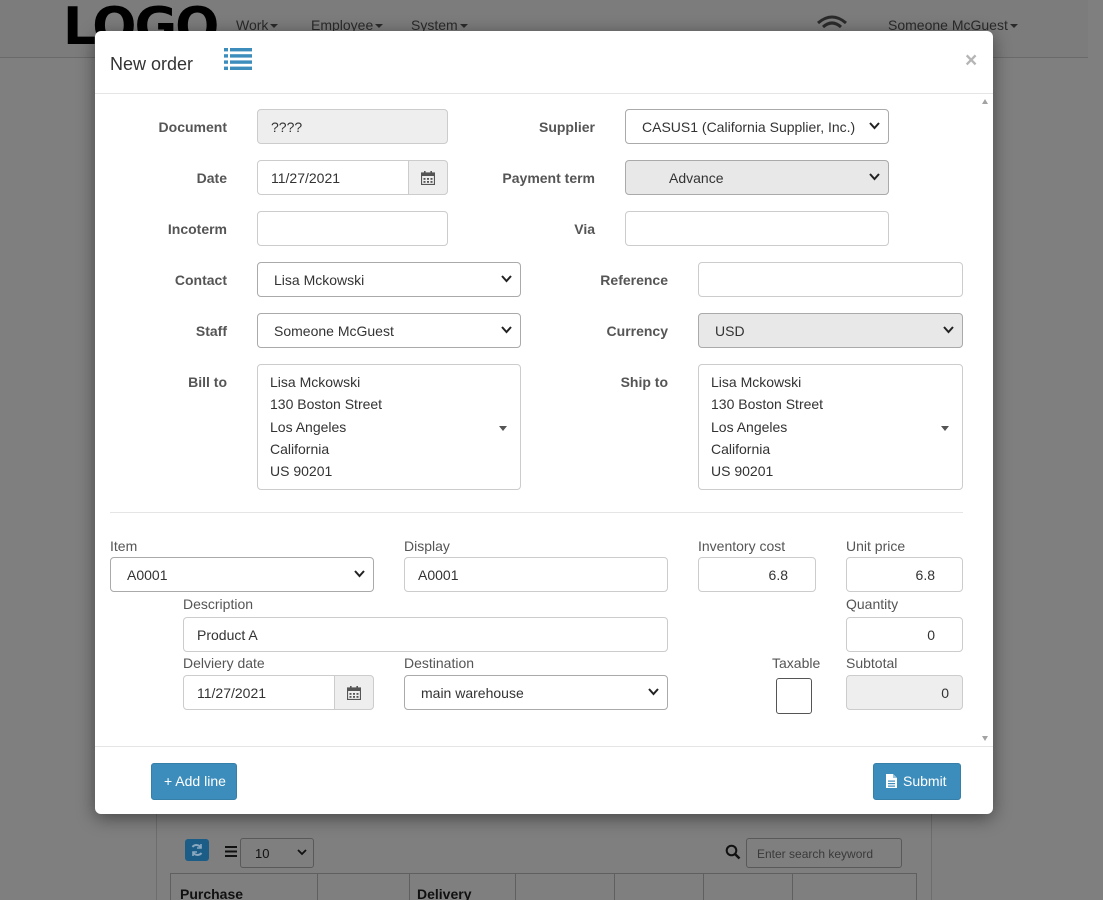 The image size is (1103, 900). What do you see at coordinates (352, 126) in the screenshot?
I see `document-field: ????` at bounding box center [352, 126].